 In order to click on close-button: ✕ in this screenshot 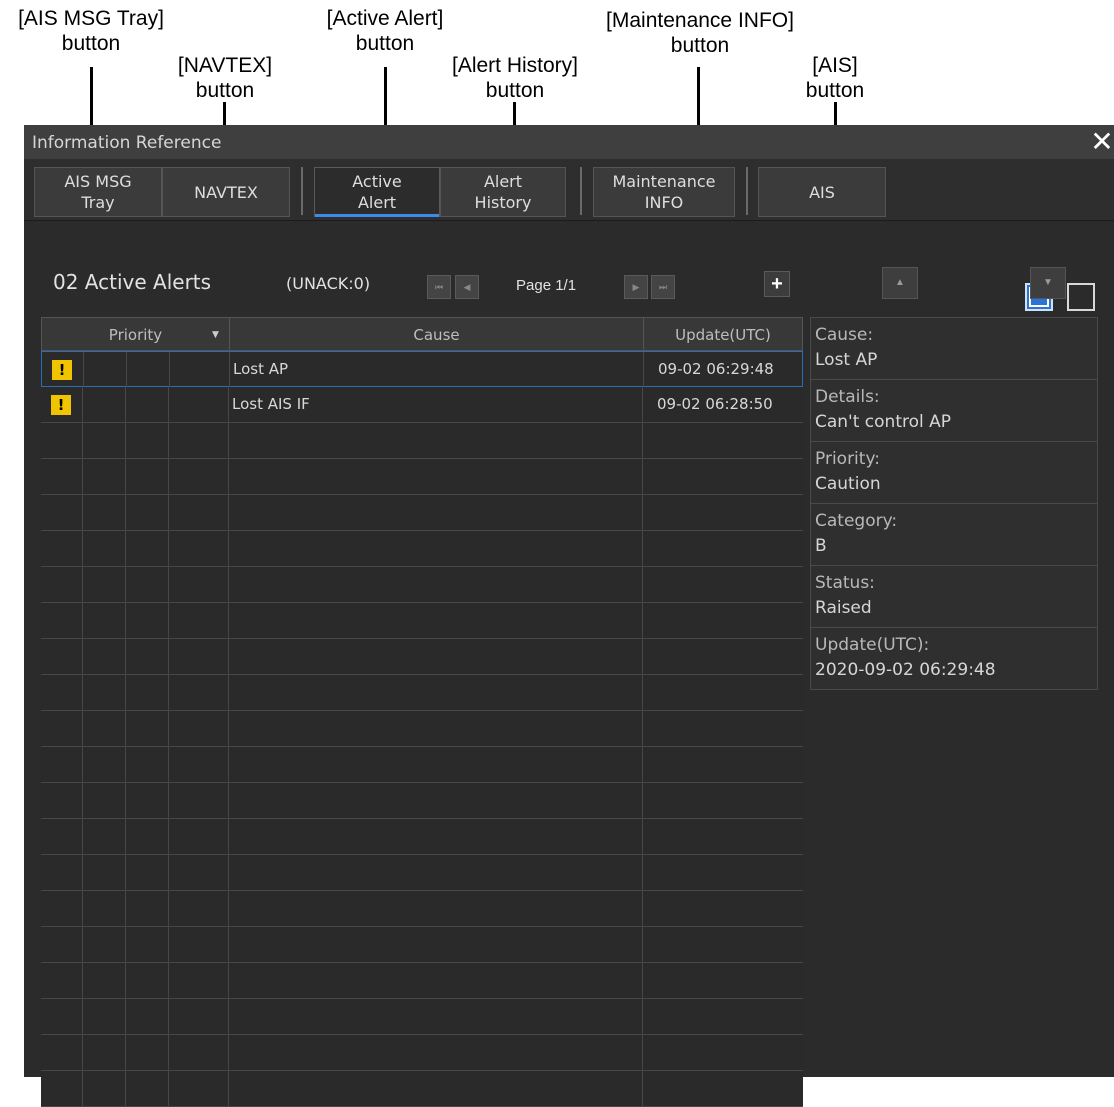, I will do `click(1102, 142)`.